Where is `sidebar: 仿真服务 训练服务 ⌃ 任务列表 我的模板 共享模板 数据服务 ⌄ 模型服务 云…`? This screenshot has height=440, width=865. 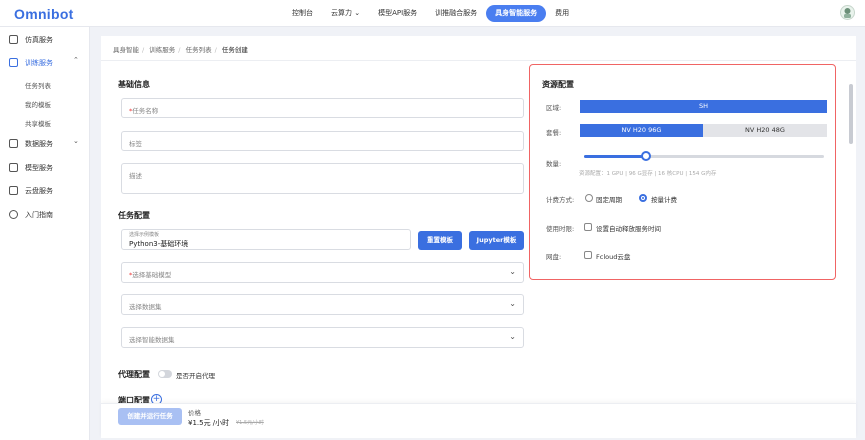 sidebar: 仿真服务 训练服务 ⌃ 任务列表 我的模板 共享模板 数据服务 ⌄ 模型服务 云… is located at coordinates (45, 233).